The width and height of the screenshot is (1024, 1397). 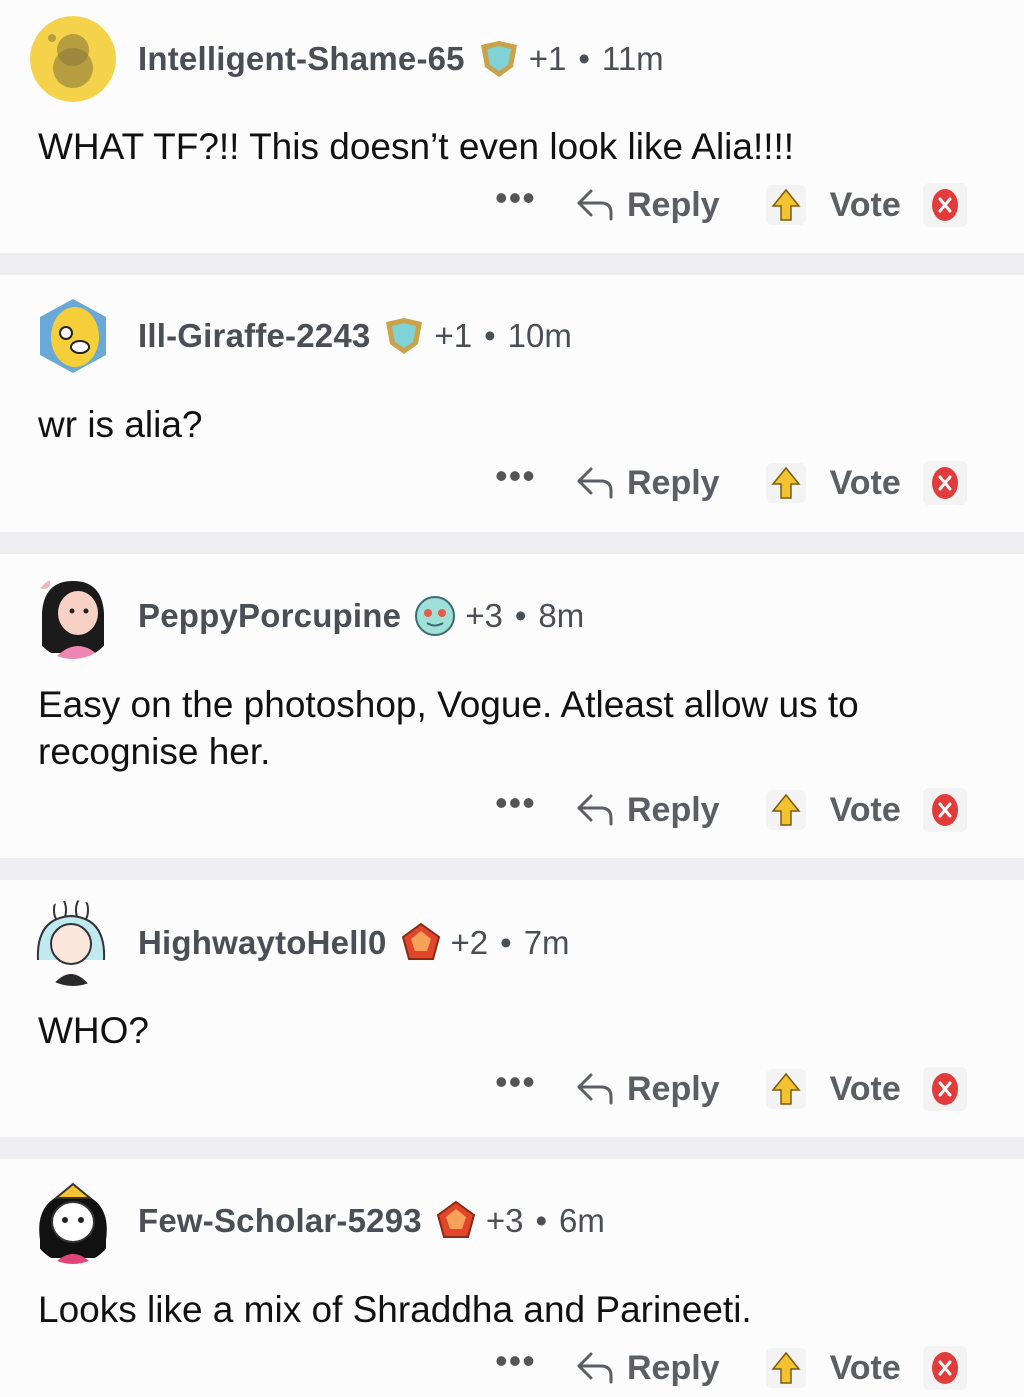 What do you see at coordinates (93, 1030) in the screenshot?
I see `comment-body: WHO?` at bounding box center [93, 1030].